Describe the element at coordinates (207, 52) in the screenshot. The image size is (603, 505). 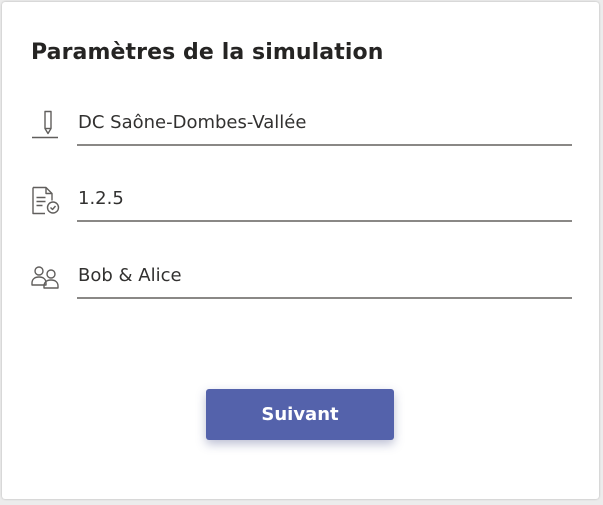
I see `page-title: Paramètres de la simulation` at that location.